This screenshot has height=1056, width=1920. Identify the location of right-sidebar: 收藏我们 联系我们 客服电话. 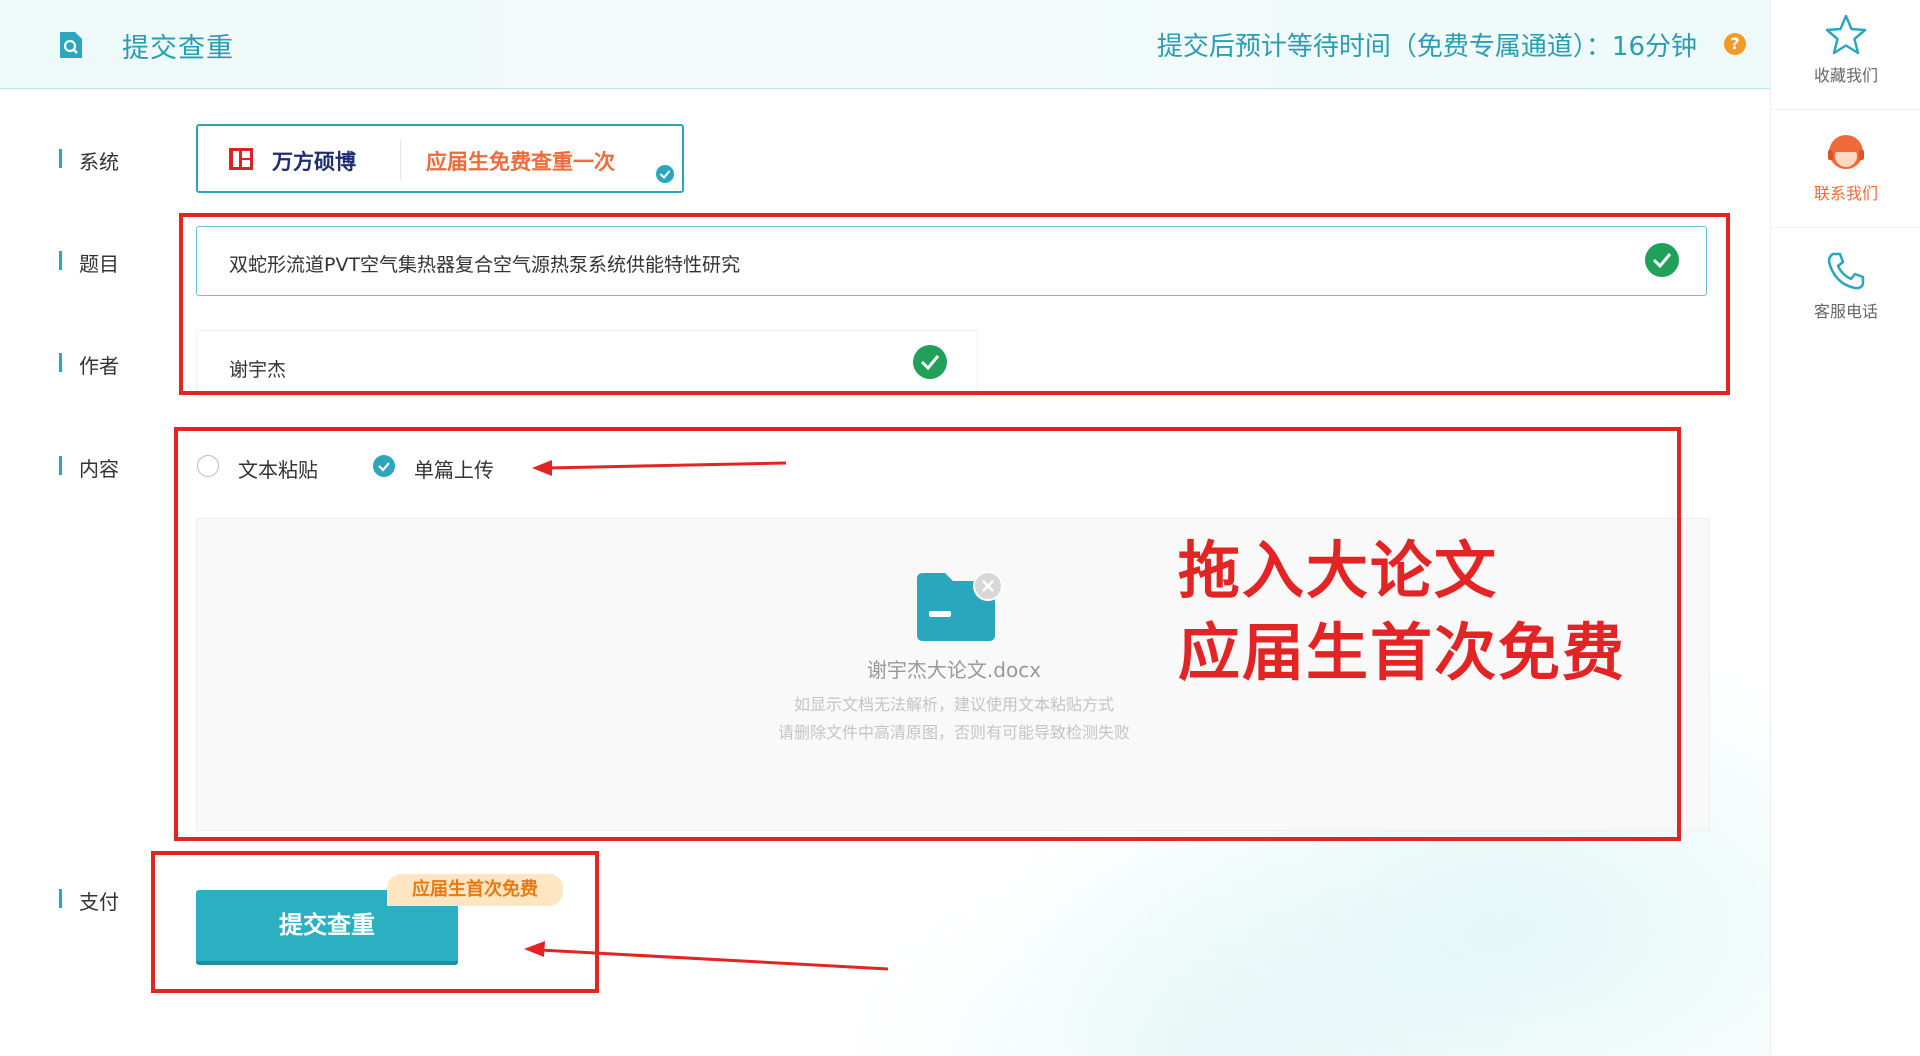
(1845, 528).